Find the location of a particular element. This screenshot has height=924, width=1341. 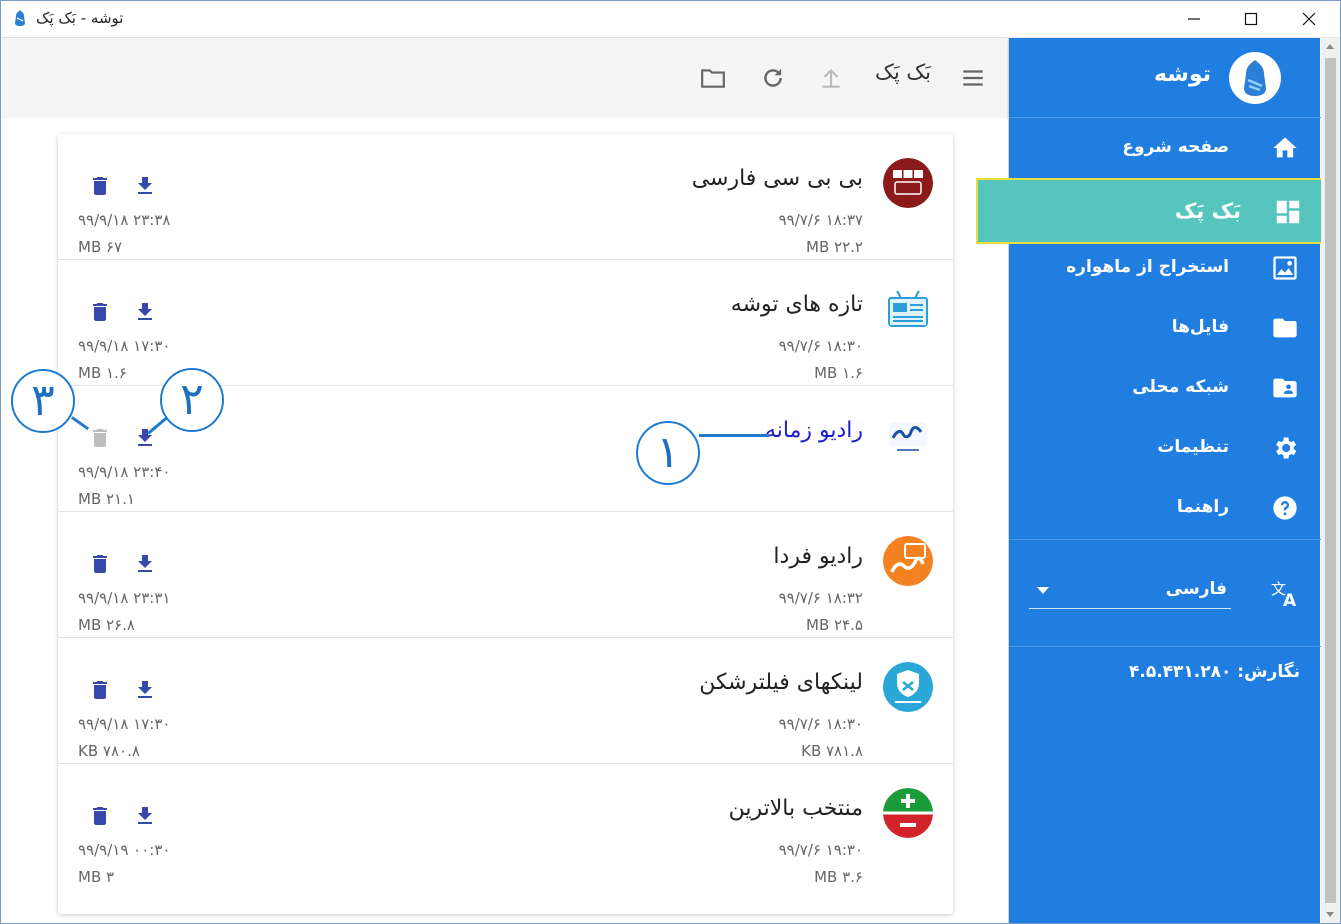

translate-icon: 文 A is located at coordinates (1285, 594).